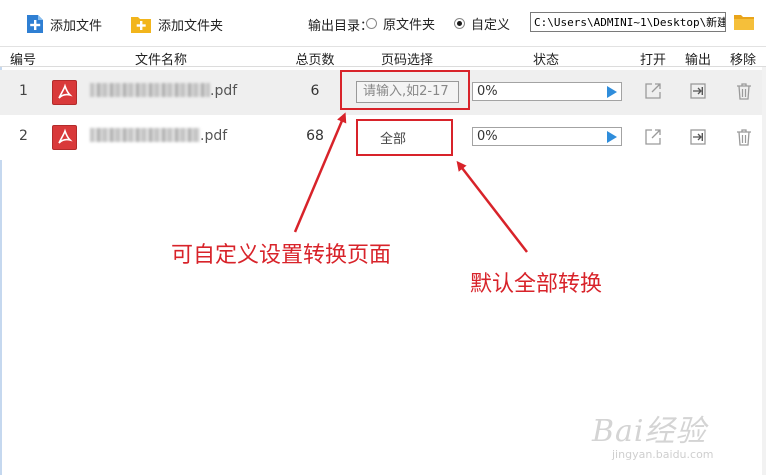 Image resolution: width=766 pixels, height=475 pixels. I want to click on annotation-custom-pages: 可自定义设置转换页面, so click(281, 255).